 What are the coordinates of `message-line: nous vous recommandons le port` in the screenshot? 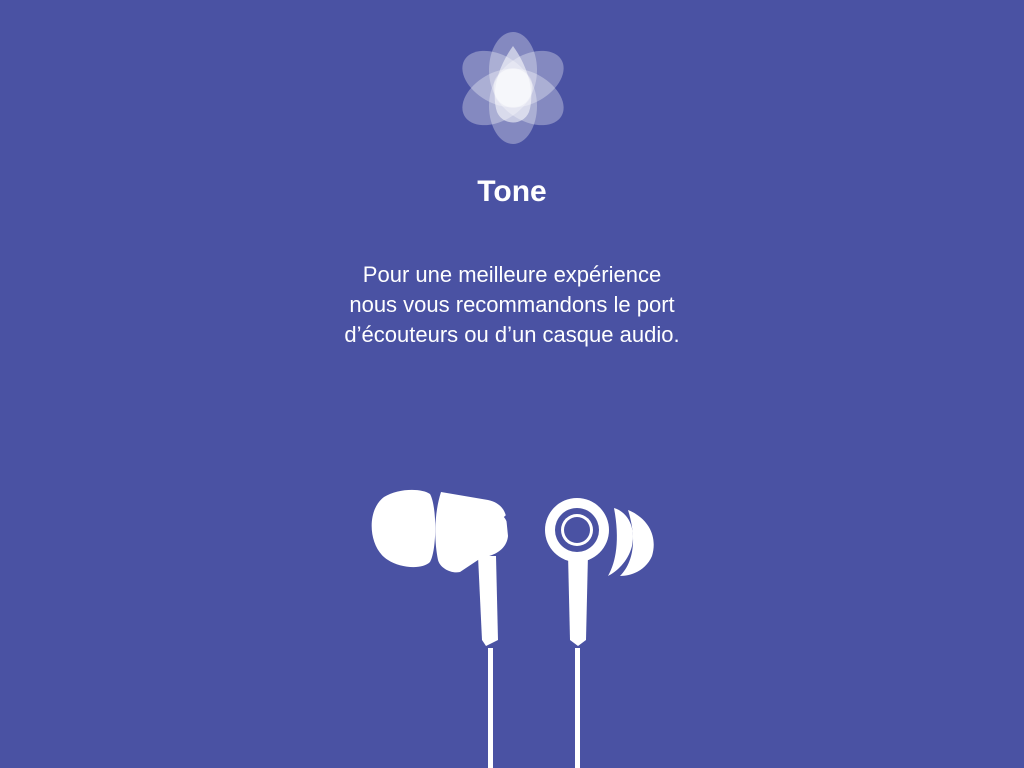 It's located at (512, 304).